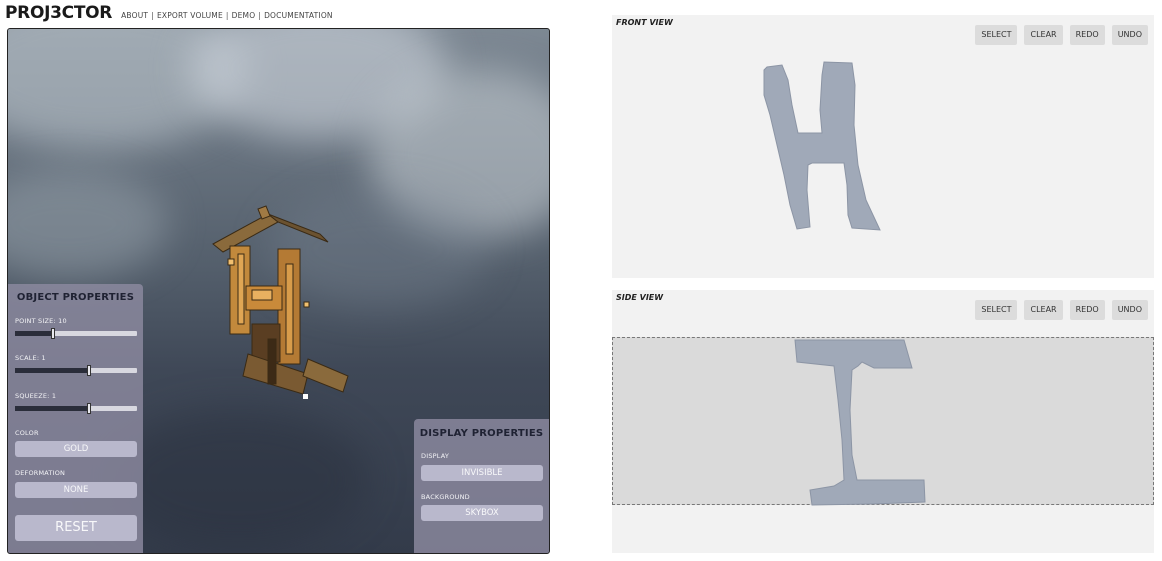 The height and width of the screenshot is (561, 1162). I want to click on squeeze-slider, so click(76, 408).